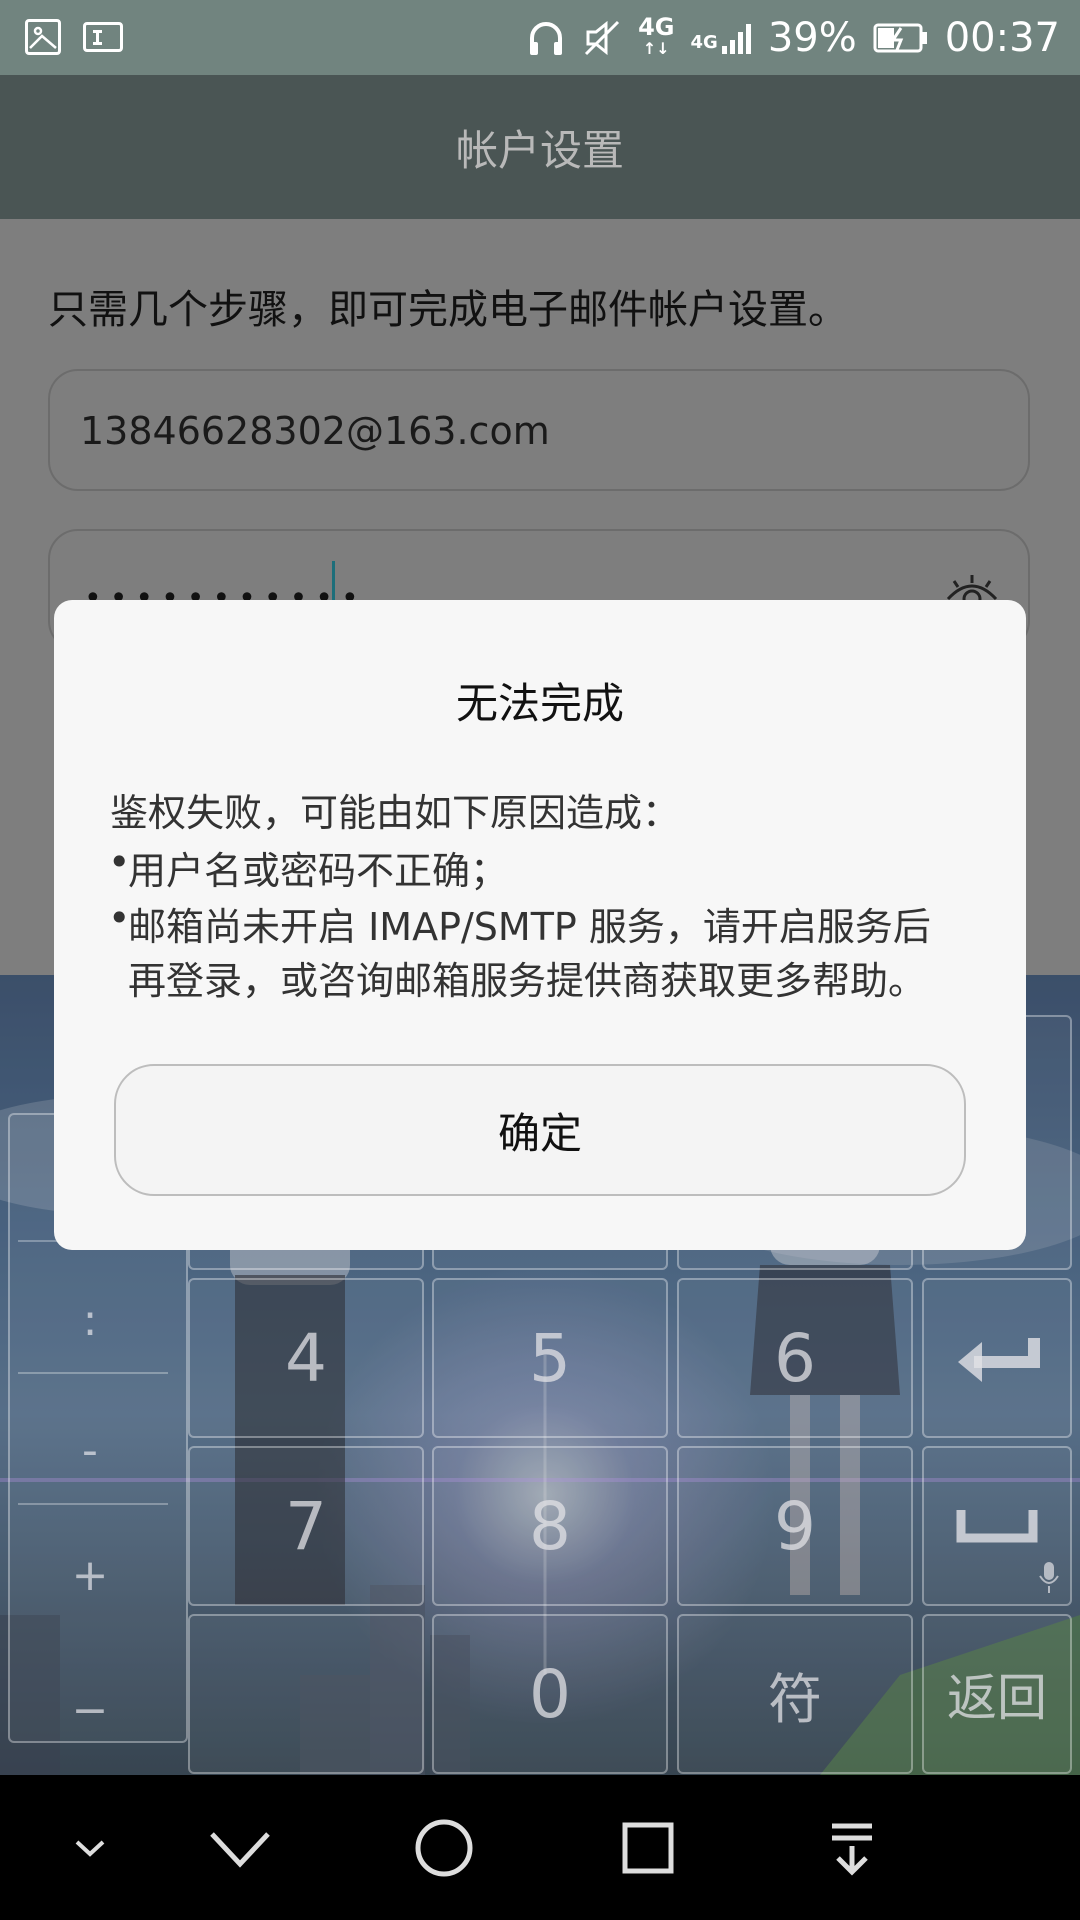  Describe the element at coordinates (527, 981) in the screenshot. I see `reason-2-line-2: 再登录，或咨询邮箱服务提供商获取更多帮助。` at that location.